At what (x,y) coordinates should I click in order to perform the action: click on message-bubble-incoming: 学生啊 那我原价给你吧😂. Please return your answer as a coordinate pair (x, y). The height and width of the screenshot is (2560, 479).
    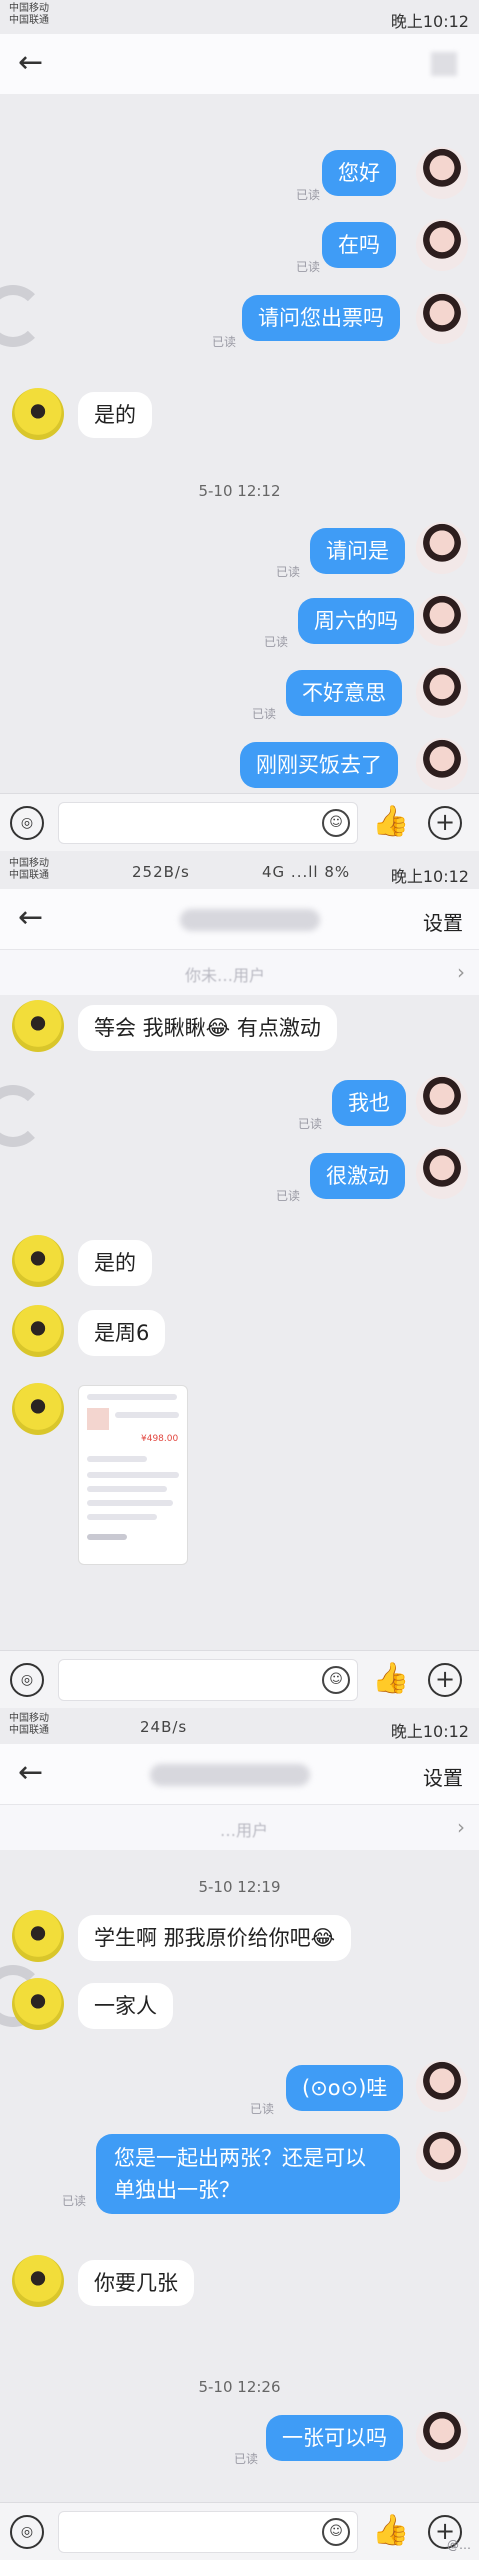
    Looking at the image, I should click on (215, 1938).